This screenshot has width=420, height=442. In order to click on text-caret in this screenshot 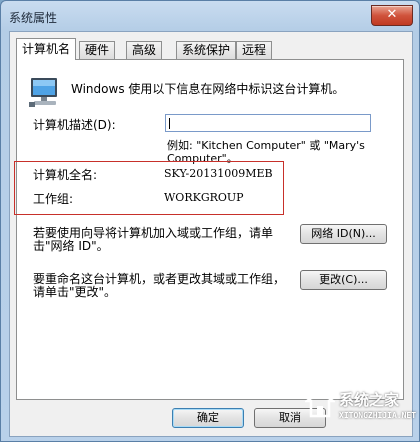, I will do `click(169, 123)`.